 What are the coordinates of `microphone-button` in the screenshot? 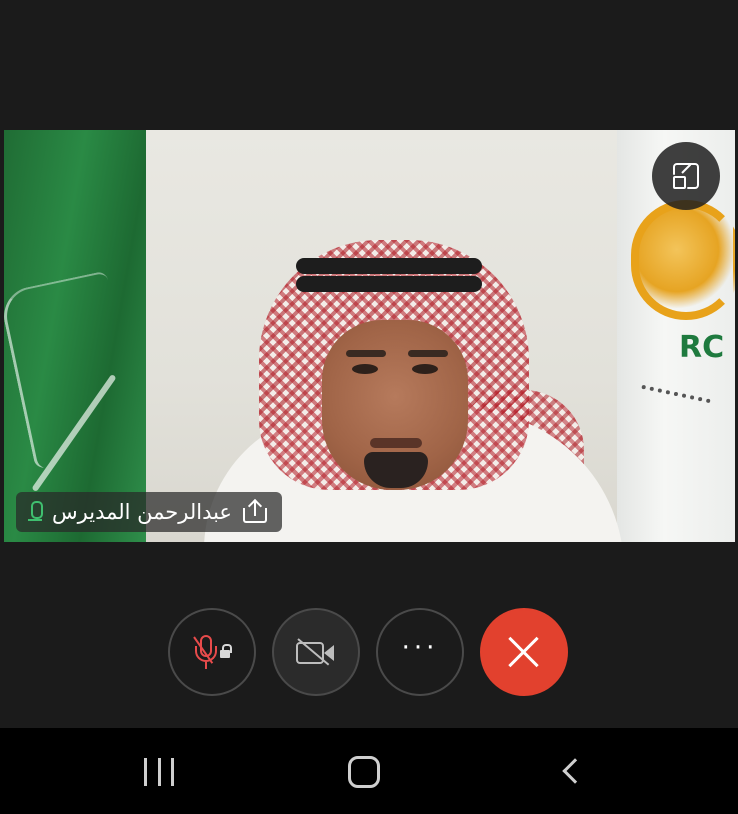 It's located at (212, 652).